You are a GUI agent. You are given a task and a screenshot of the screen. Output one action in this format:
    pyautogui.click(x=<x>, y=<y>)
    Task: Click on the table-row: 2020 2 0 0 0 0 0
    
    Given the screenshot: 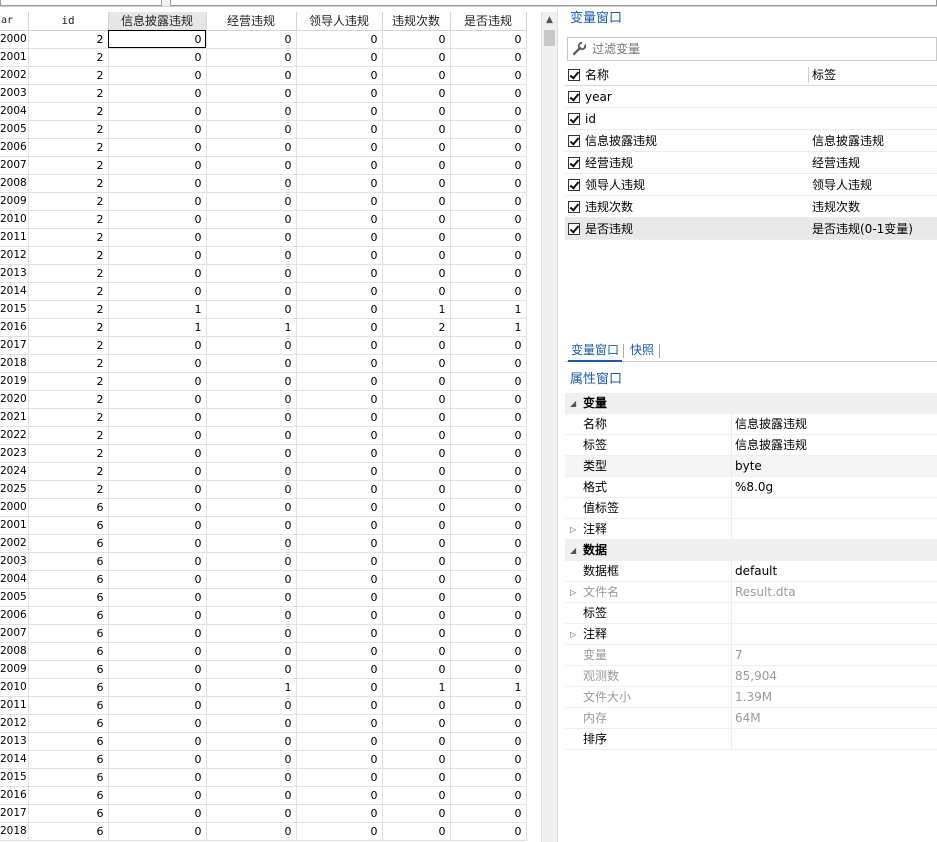 What is the action you would take?
    pyautogui.click(x=263, y=399)
    